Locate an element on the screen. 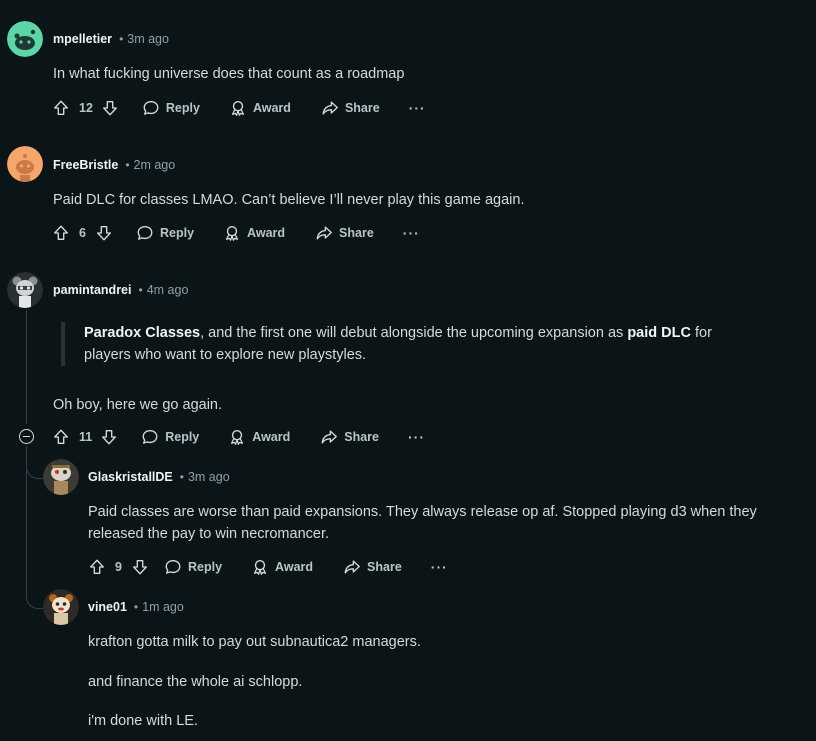 This screenshot has height=741, width=816. snoo-avatar-green-icon is located at coordinates (25, 39).